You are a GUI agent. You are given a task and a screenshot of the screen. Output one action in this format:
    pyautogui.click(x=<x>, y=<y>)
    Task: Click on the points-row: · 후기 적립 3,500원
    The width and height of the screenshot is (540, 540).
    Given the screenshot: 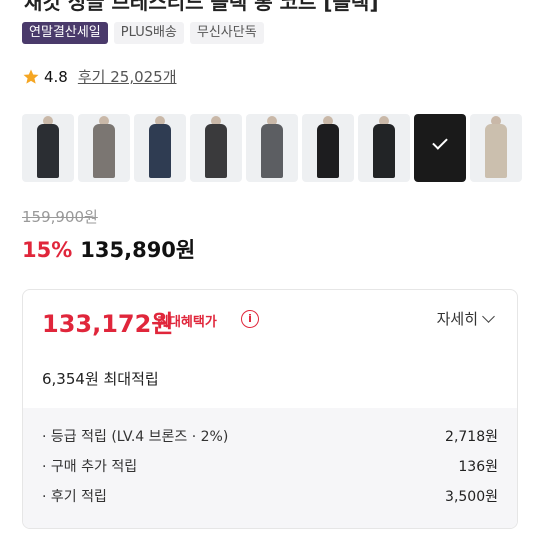 What is the action you would take?
    pyautogui.click(x=270, y=501)
    